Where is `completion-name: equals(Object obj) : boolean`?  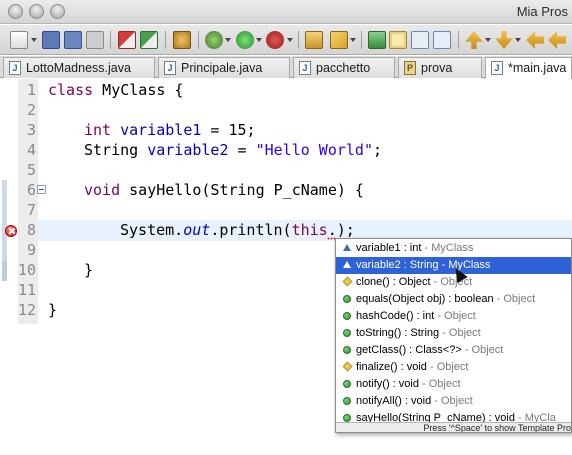
completion-name: equals(Object obj) : boolean is located at coordinates (425, 299).